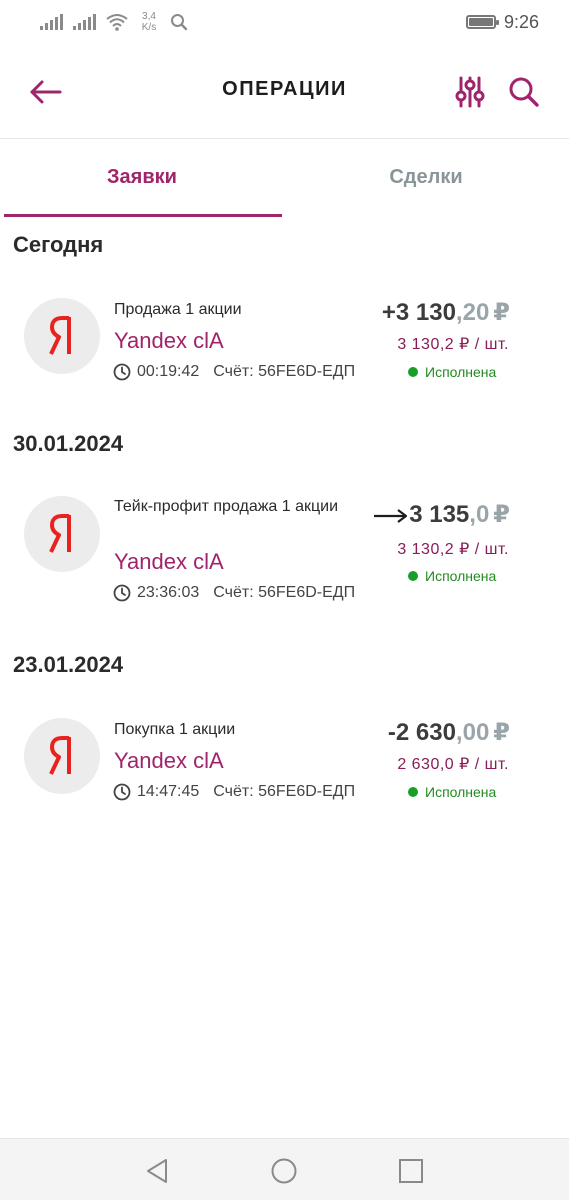 This screenshot has width=569, height=1200. Describe the element at coordinates (284, 22) in the screenshot. I see `status-bar: 3,4 K/s 9:26` at that location.